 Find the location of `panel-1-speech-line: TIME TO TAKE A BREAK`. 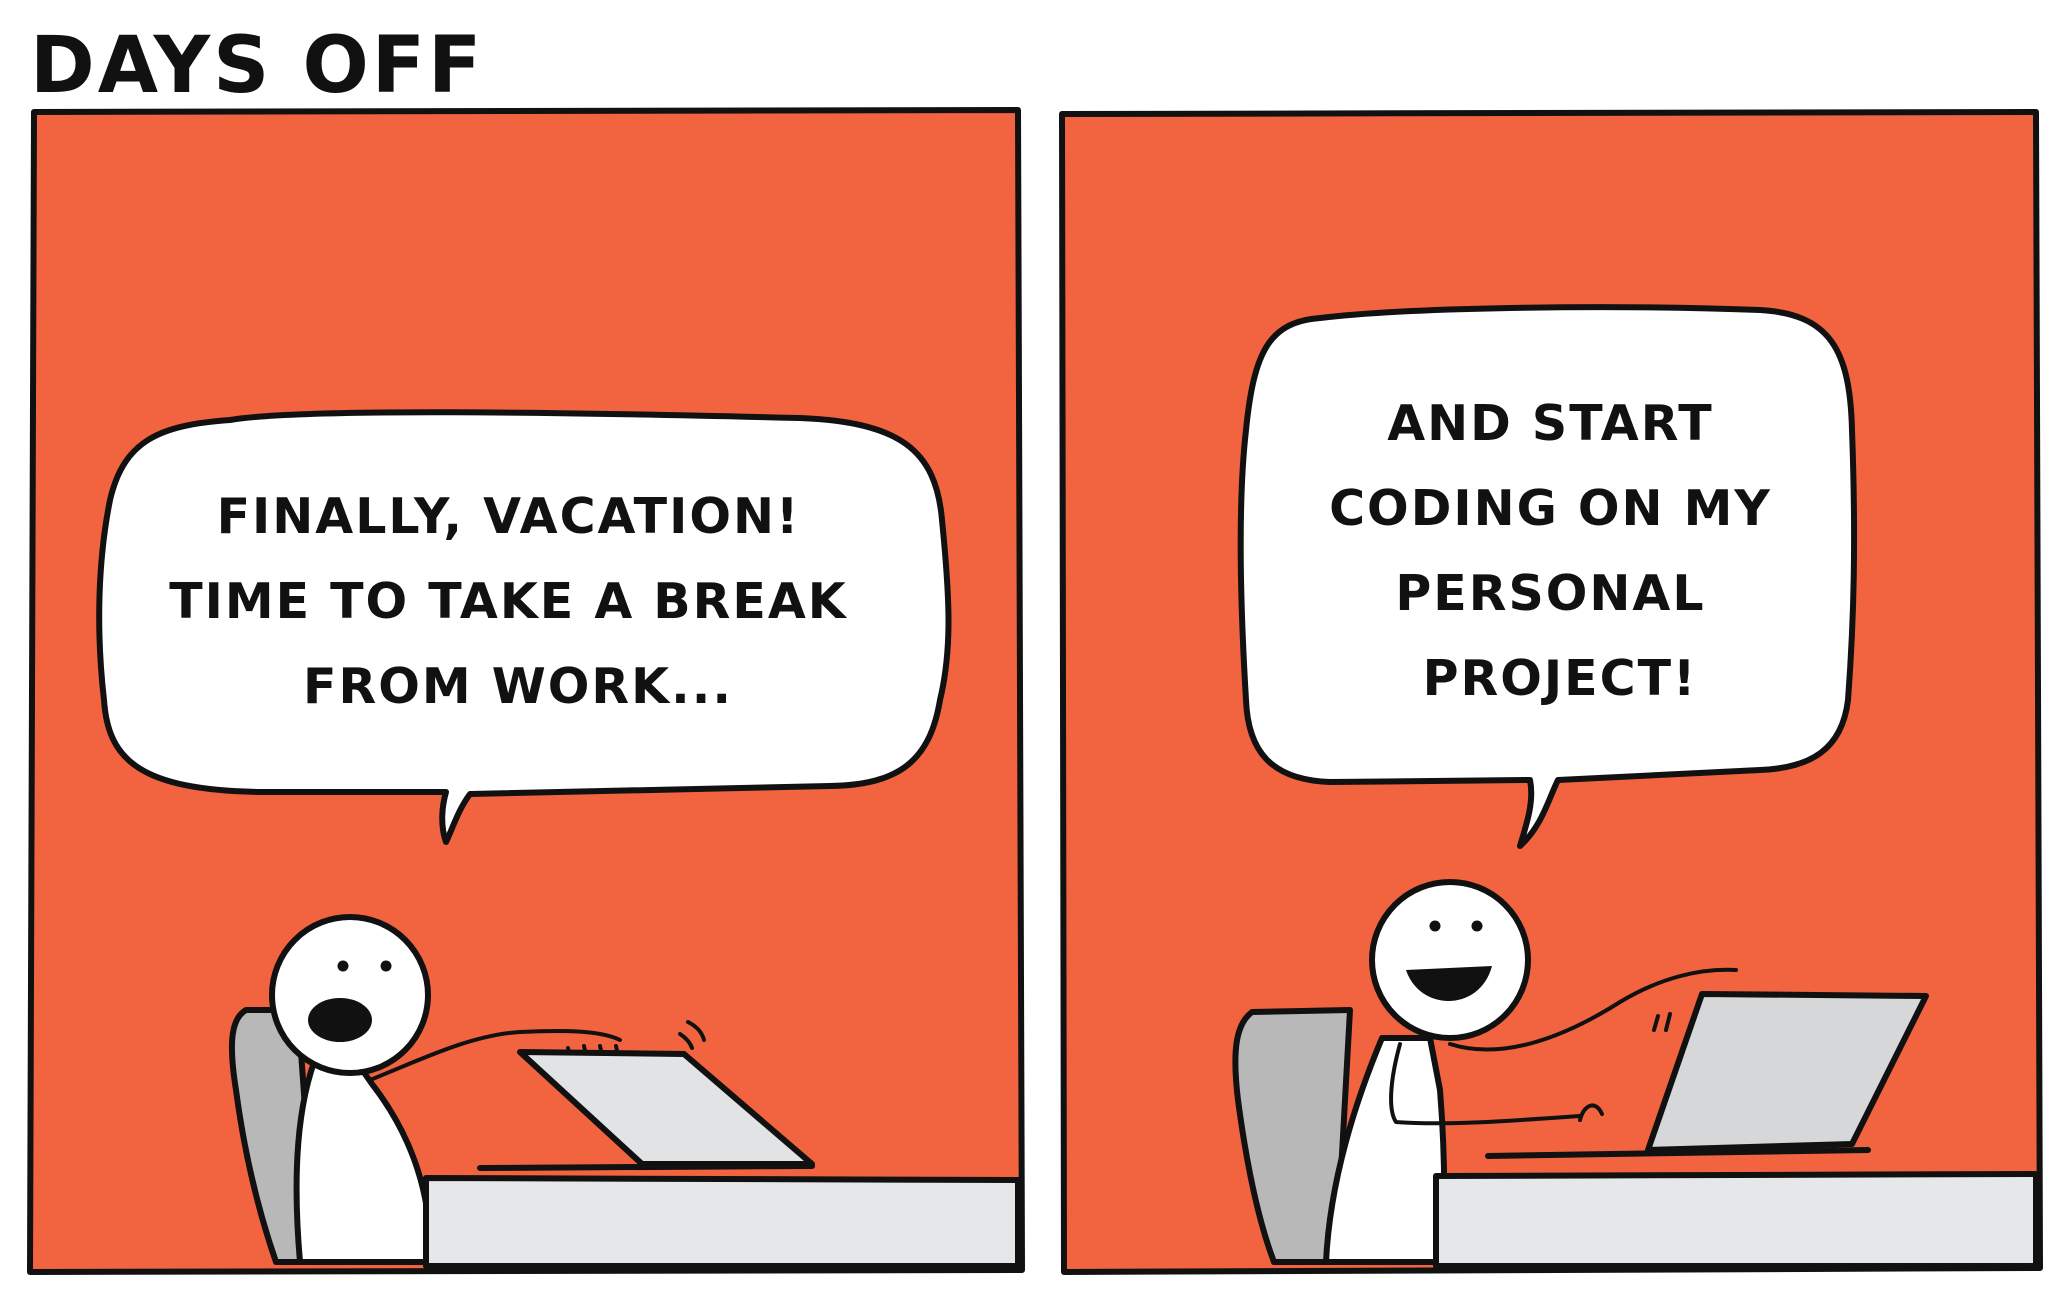

panel-1-speech-line: TIME TO TAKE A BREAK is located at coordinates (508, 601).